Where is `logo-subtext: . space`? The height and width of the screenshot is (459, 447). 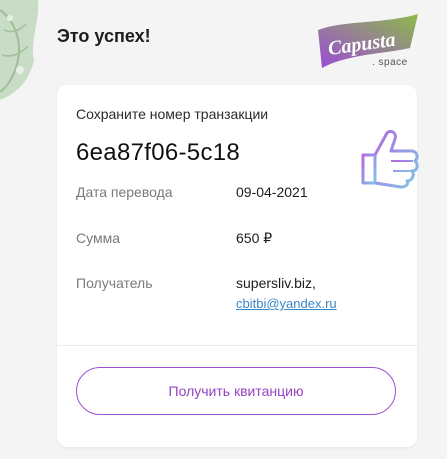
logo-subtext: . space is located at coordinates (390, 62).